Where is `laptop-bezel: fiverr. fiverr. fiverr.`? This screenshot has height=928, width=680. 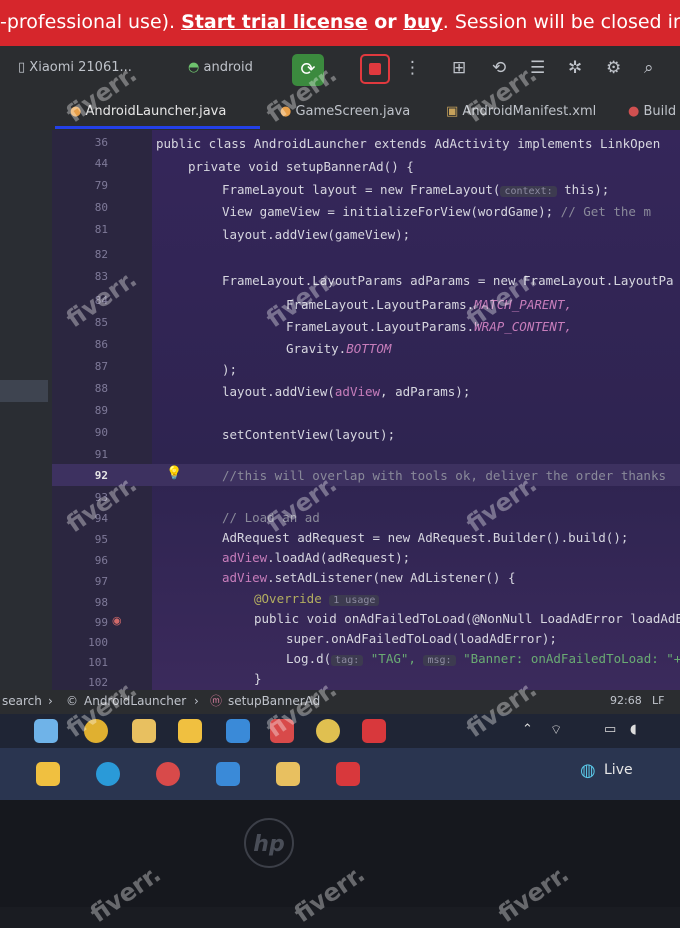
laptop-bezel: fiverr. fiverr. fiverr. is located at coordinates (340, 864).